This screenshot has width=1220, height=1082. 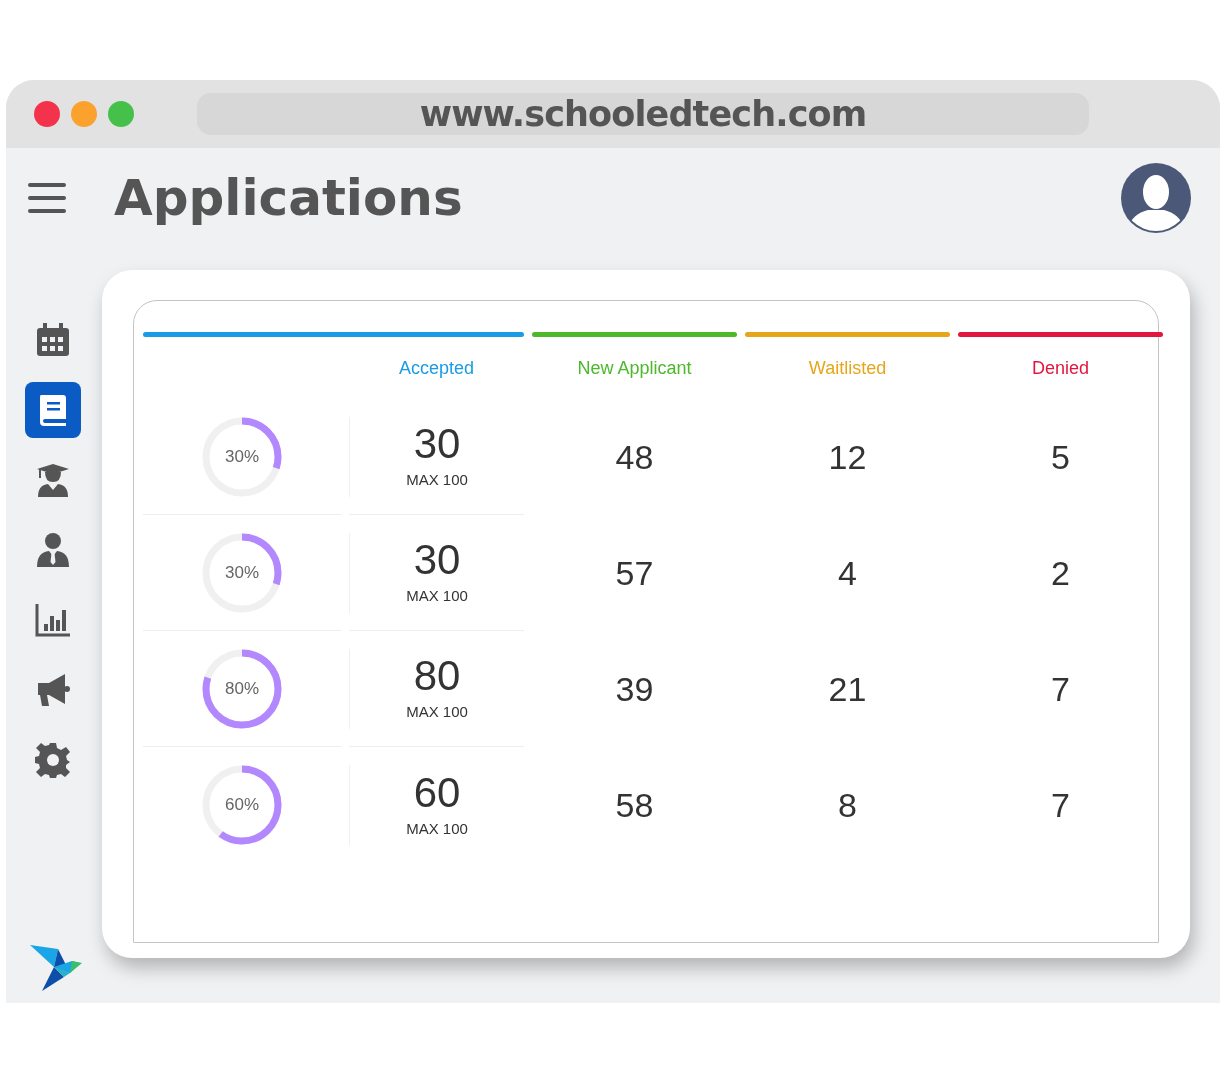 I want to click on percent-label: 60%, so click(x=242, y=805).